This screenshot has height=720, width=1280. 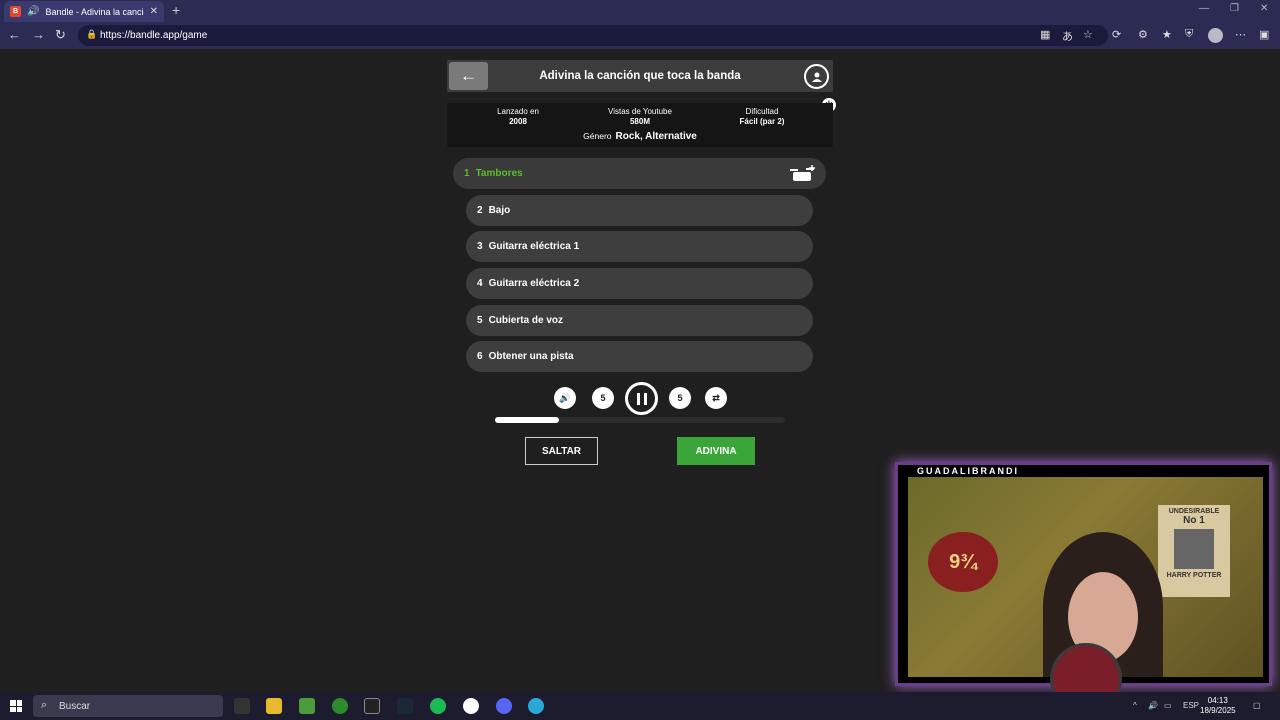 What do you see at coordinates (438, 706) in the screenshot?
I see `spotify-icon` at bounding box center [438, 706].